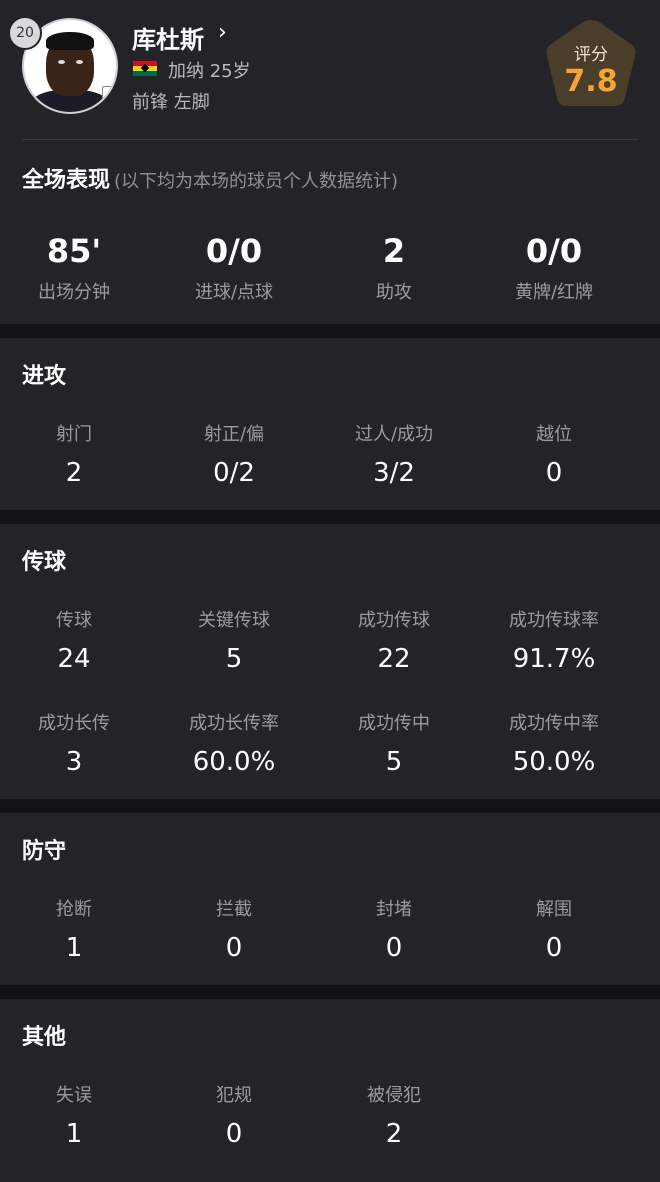  Describe the element at coordinates (74, 659) in the screenshot. I see `stat-value: 24` at that location.